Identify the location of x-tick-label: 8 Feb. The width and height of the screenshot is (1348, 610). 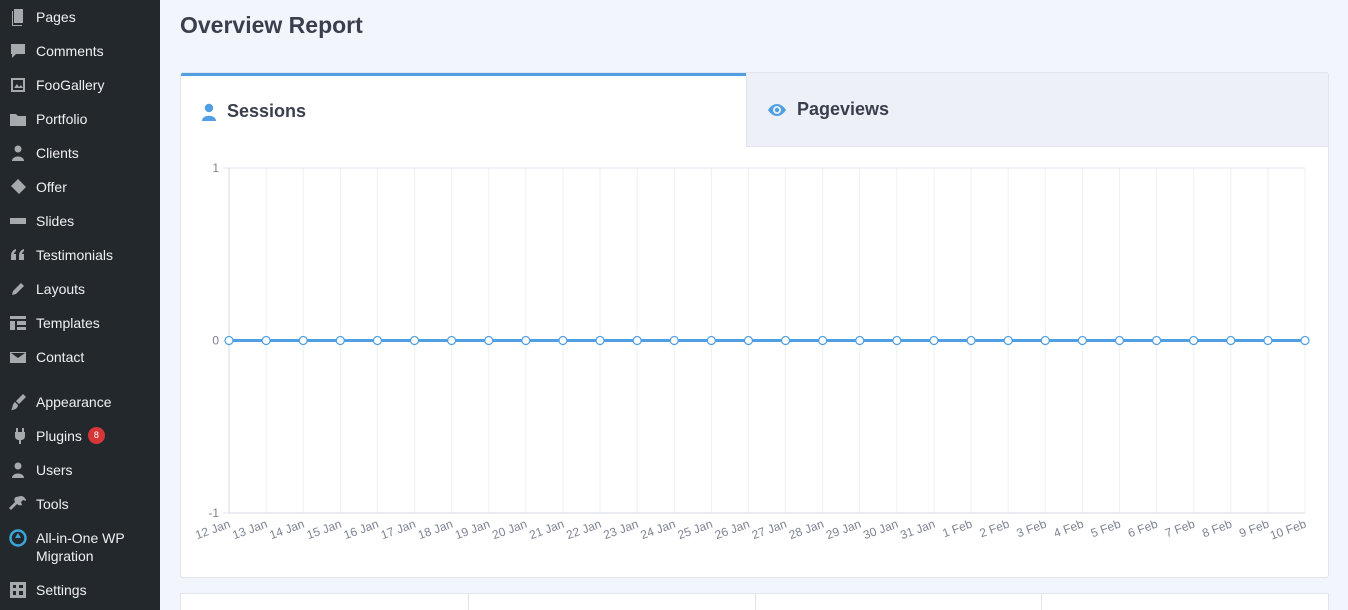
(1217, 529).